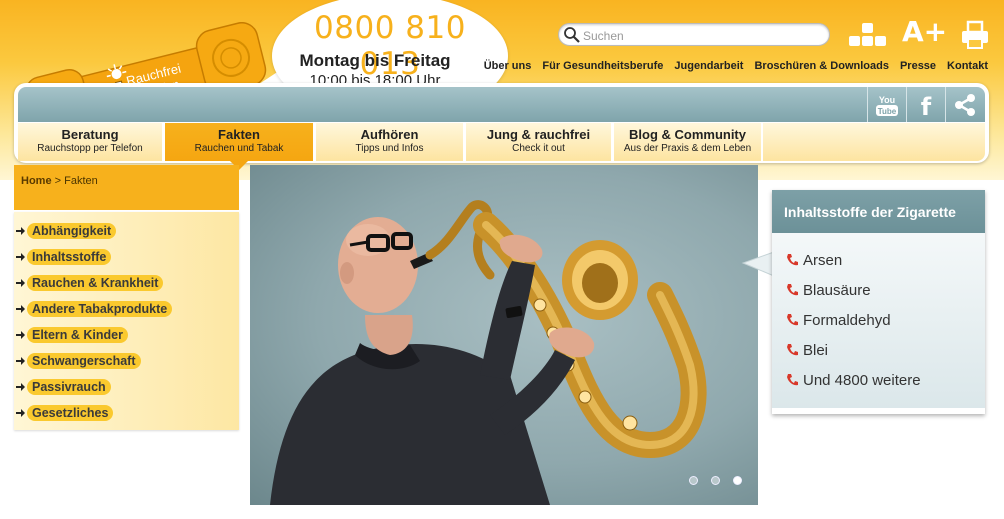 The height and width of the screenshot is (519, 1004). I want to click on sidebar-item-passivrauch: Passivrauch, so click(126, 387).